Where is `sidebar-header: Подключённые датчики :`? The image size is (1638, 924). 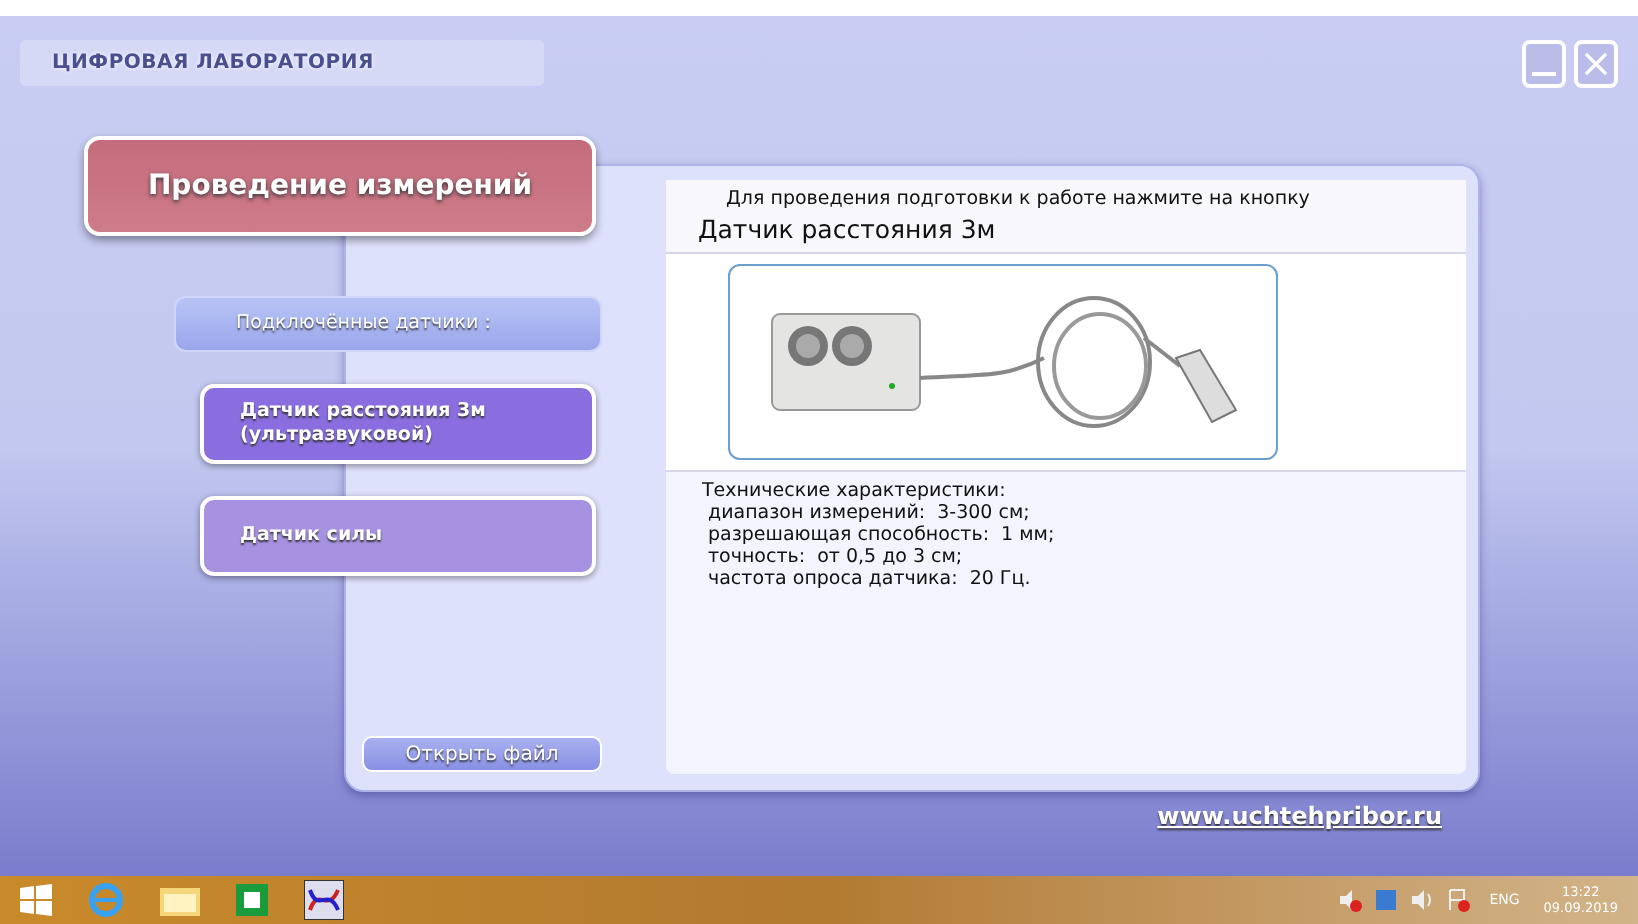 sidebar-header: Подключённые датчики : is located at coordinates (388, 324).